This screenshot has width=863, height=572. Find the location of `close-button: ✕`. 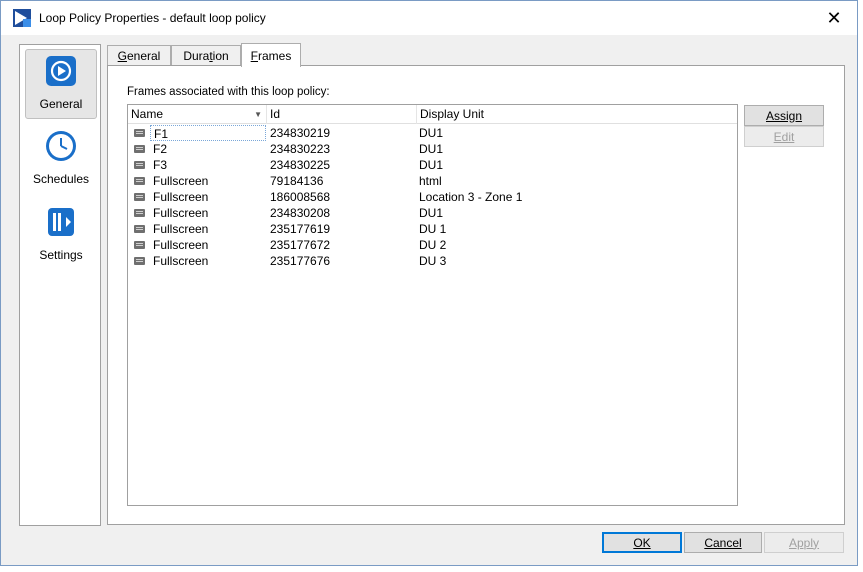

close-button: ✕ is located at coordinates (834, 18).